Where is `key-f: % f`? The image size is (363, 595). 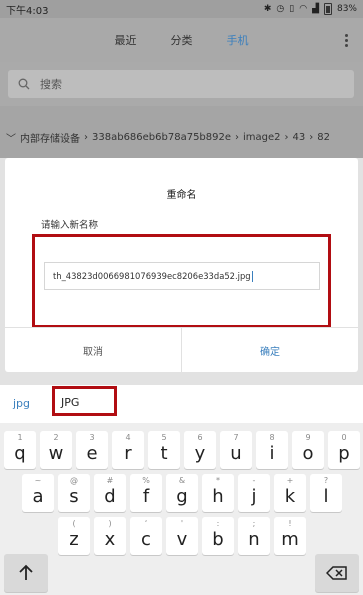
key-f: % f is located at coordinates (146, 493).